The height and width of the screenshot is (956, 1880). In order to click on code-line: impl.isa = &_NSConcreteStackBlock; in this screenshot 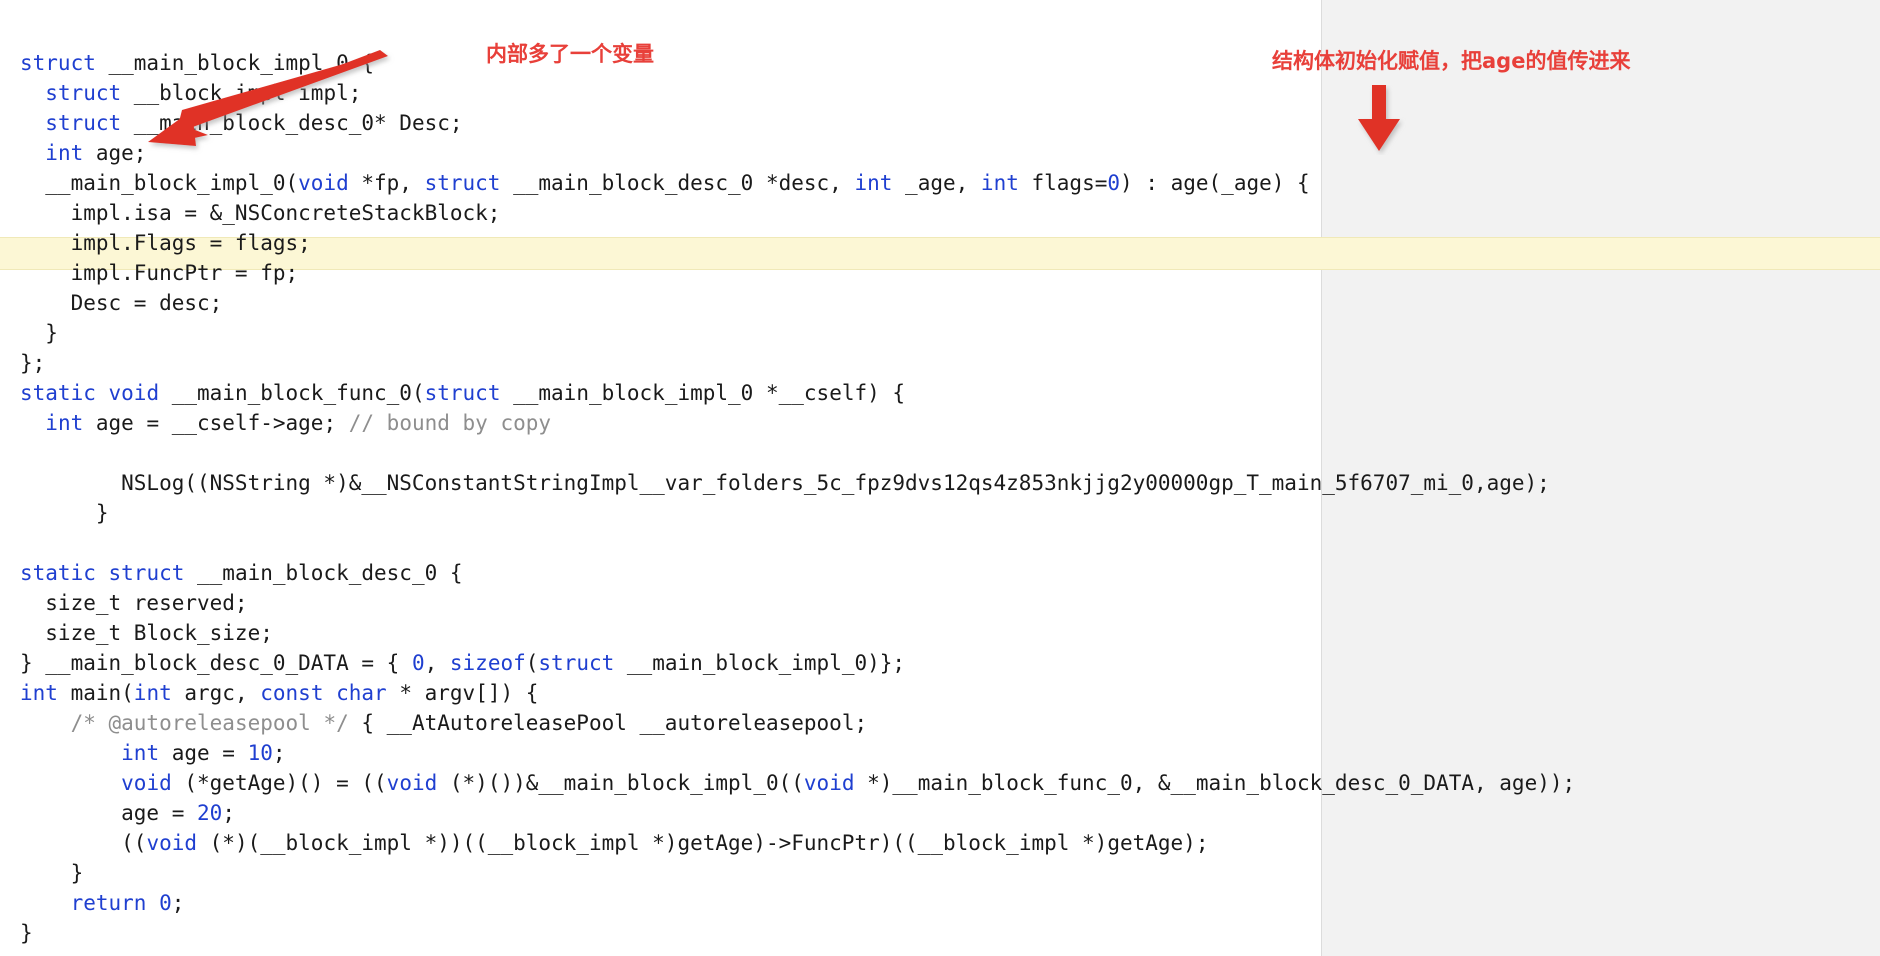, I will do `click(940, 213)`.